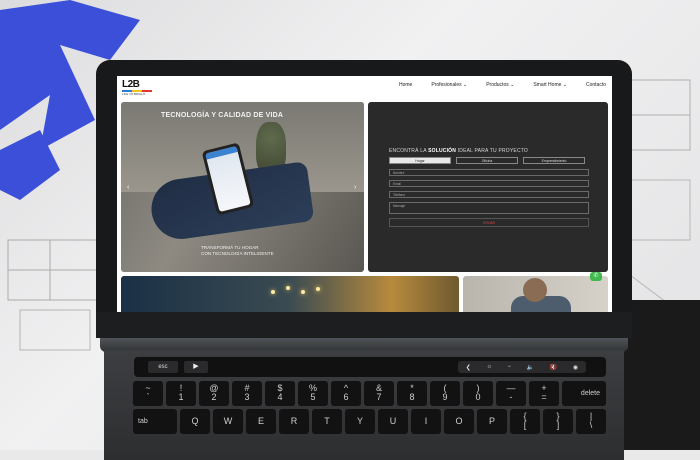 This screenshot has width=700, height=460. Describe the element at coordinates (405, 85) in the screenshot. I see `nav-home: Home` at that location.